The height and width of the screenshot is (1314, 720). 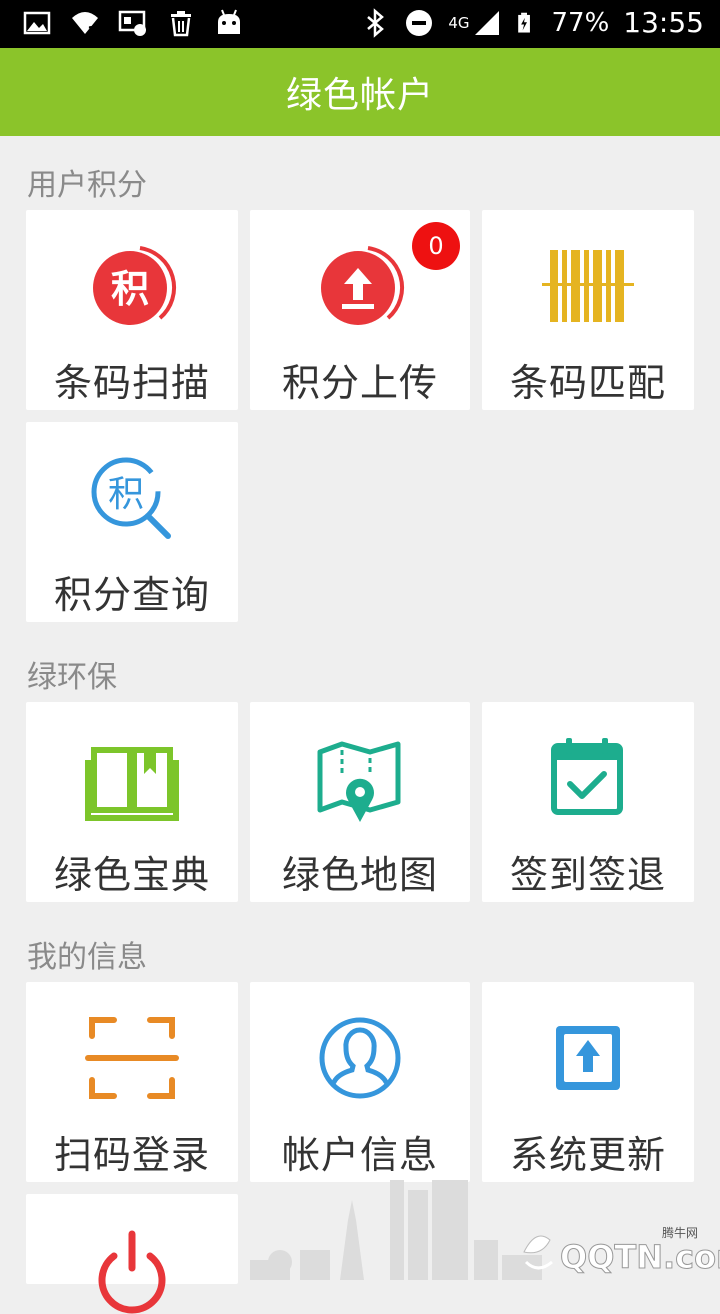 I want to click on points-search-icon: 积, so click(x=131, y=498).